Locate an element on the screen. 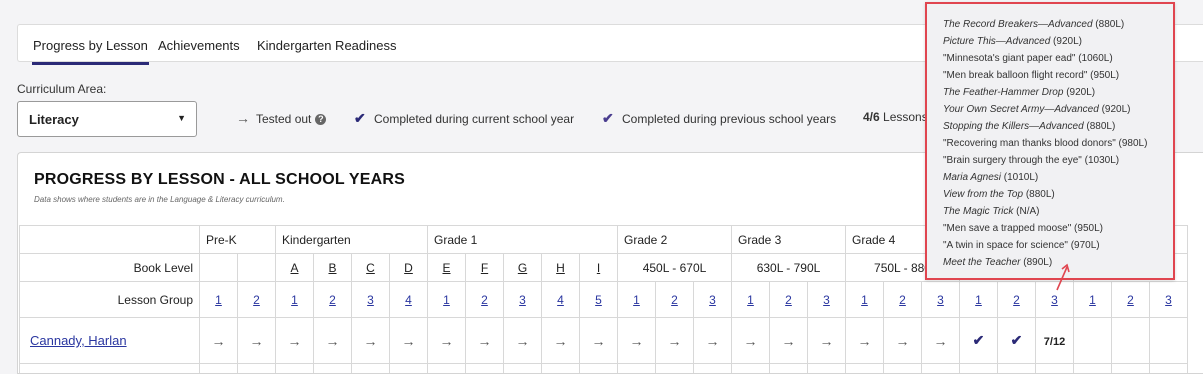  panel-title: PROGRESS BY LESSON - ALL SCHOOL YEARS is located at coordinates (220, 179).